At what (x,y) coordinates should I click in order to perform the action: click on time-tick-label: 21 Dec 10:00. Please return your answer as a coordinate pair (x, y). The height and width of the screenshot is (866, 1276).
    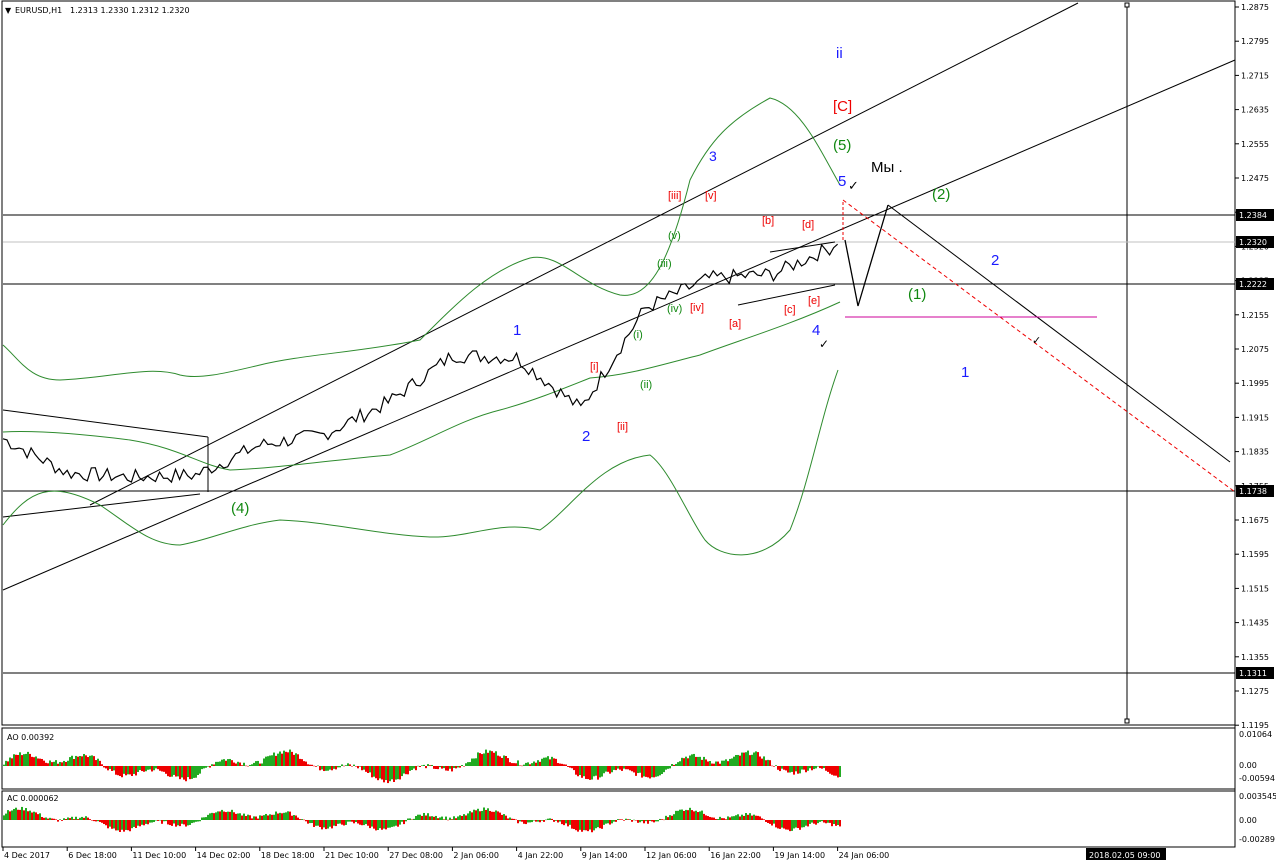
    Looking at the image, I should click on (352, 855).